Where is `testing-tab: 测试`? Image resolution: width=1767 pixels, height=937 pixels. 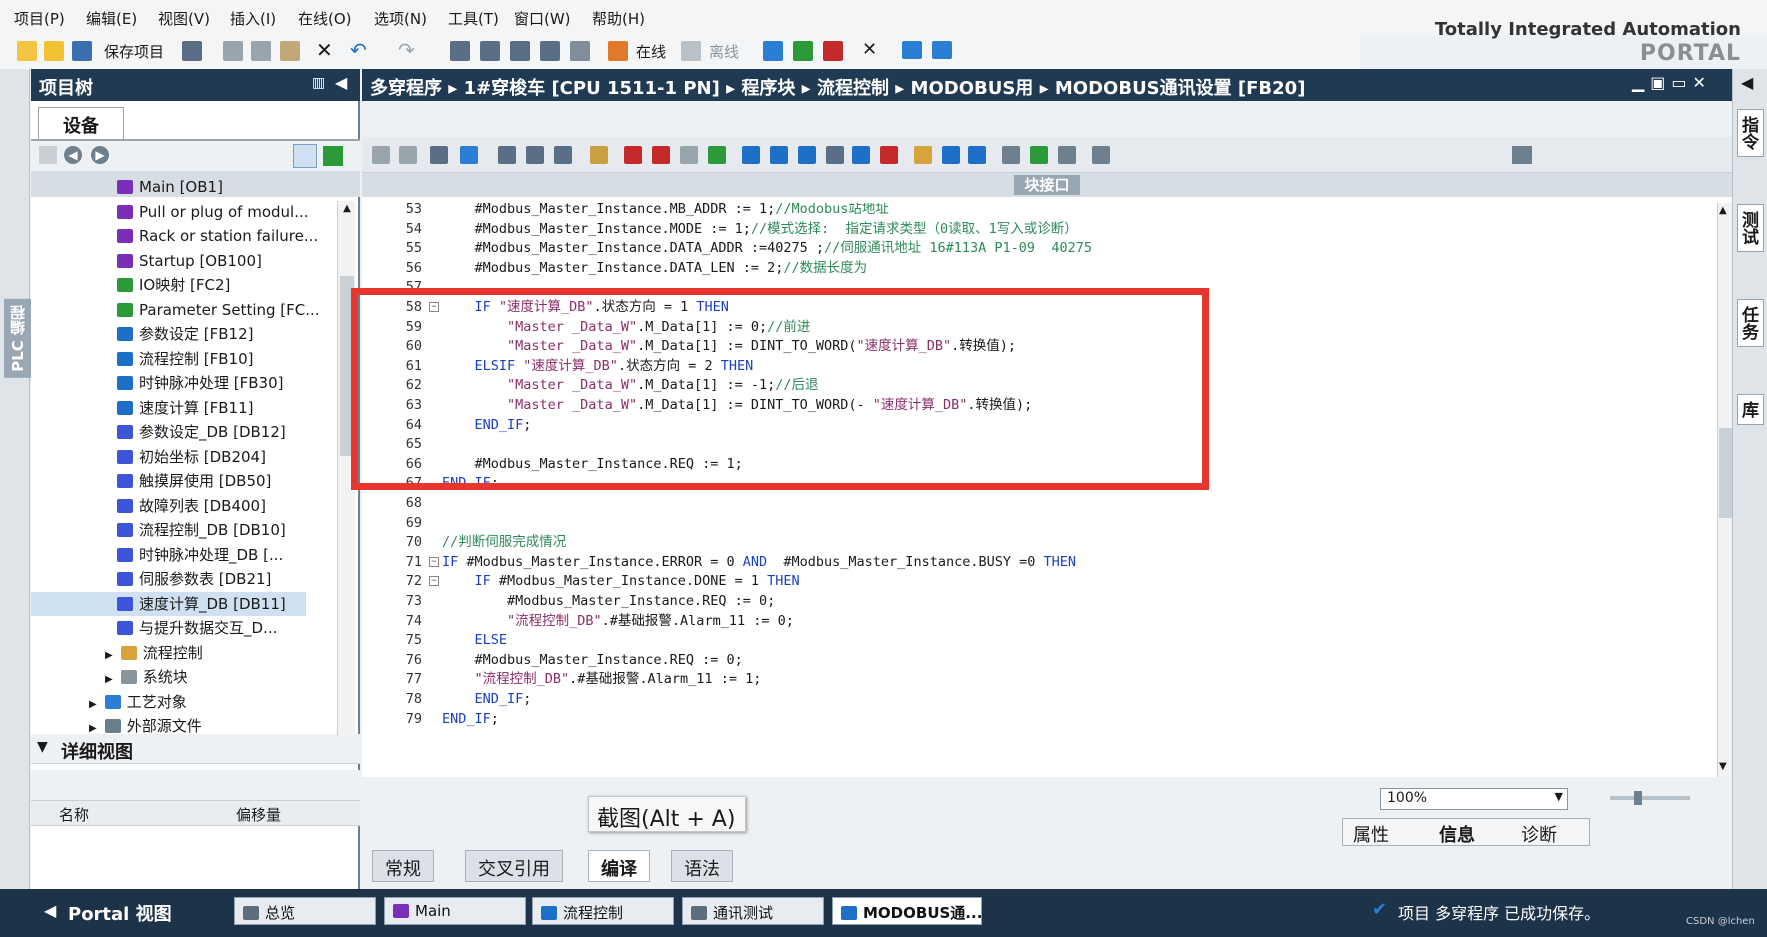 testing-tab: 测试 is located at coordinates (1750, 228).